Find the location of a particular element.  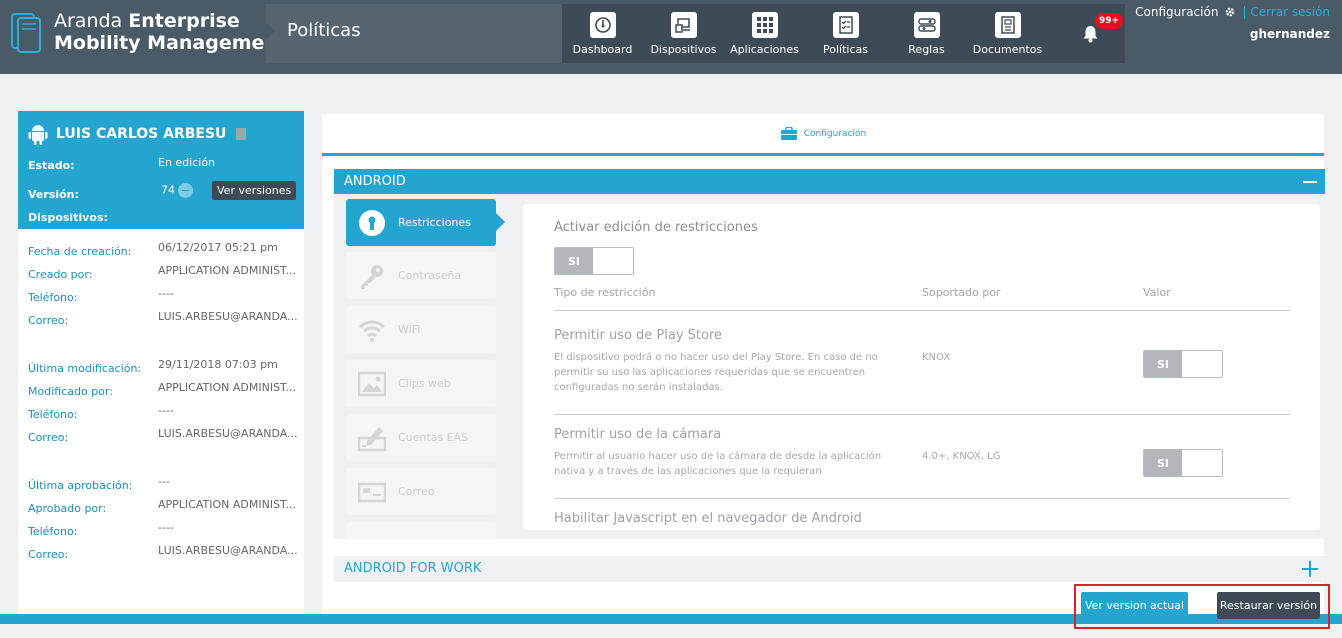

info-label: Última aprobación: is located at coordinates (80, 485).